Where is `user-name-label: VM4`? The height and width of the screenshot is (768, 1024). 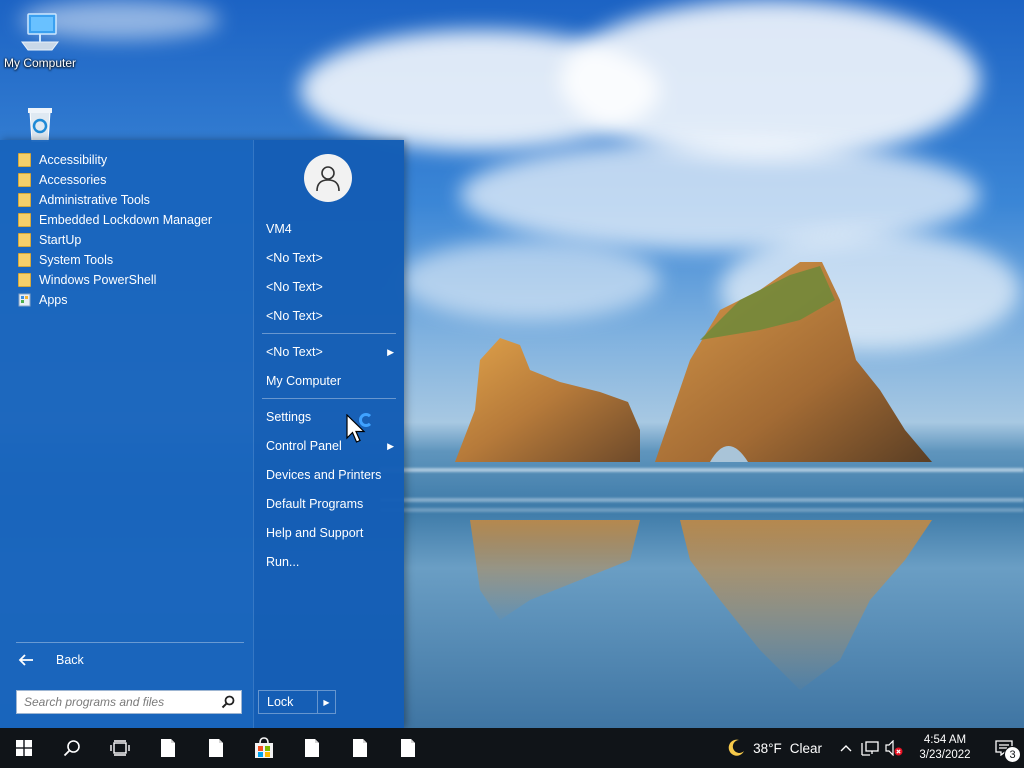 user-name-label: VM4 is located at coordinates (279, 229).